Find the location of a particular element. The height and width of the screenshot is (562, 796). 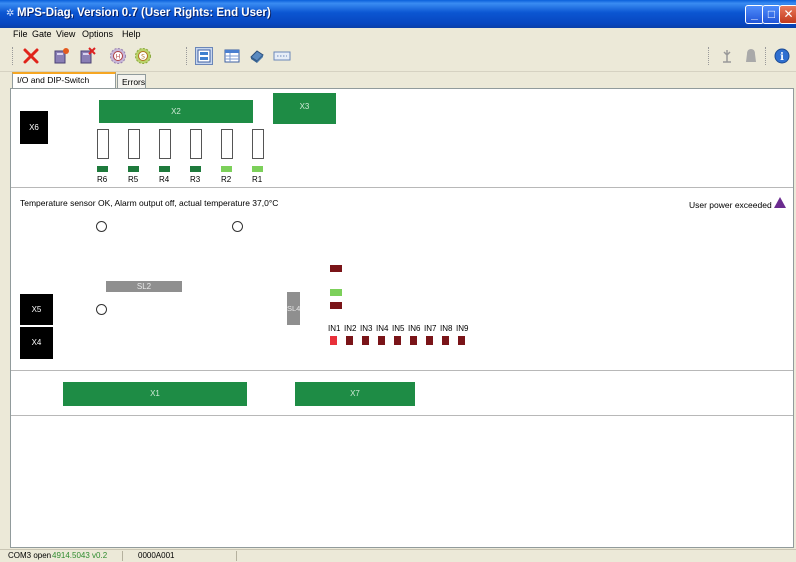

relay-r5-led is located at coordinates (133, 169).